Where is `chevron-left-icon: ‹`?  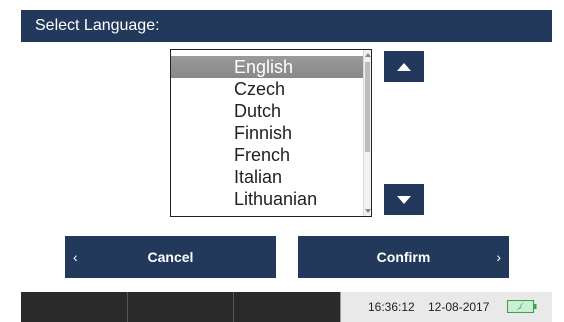
chevron-left-icon: ‹ is located at coordinates (75, 257).